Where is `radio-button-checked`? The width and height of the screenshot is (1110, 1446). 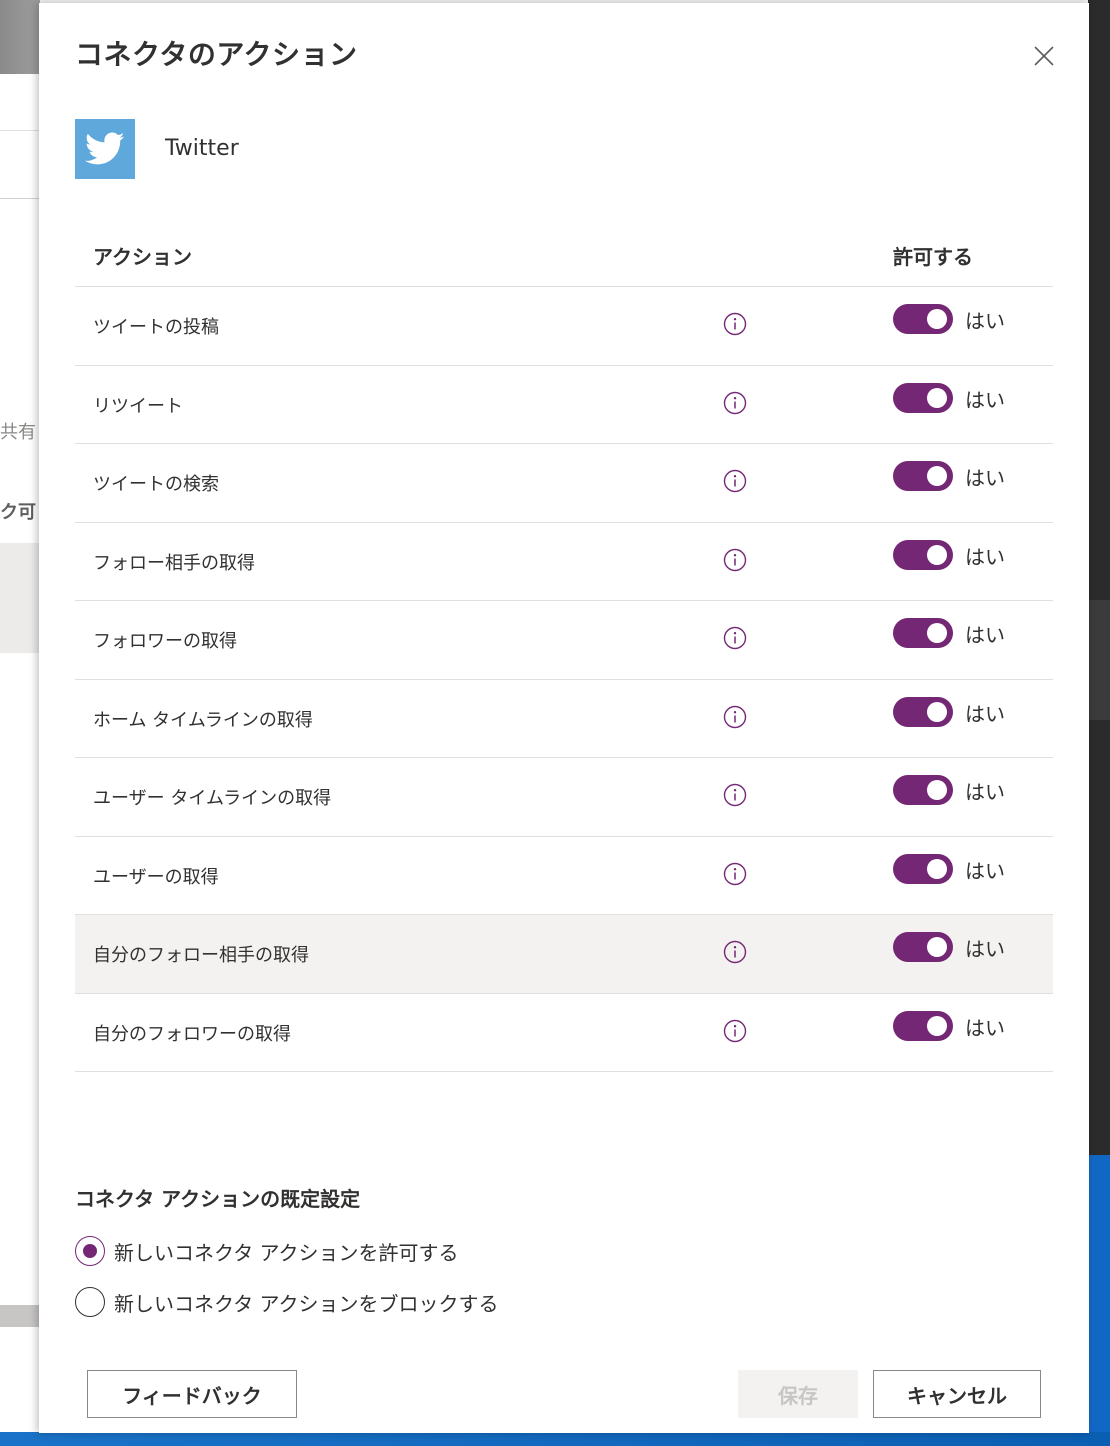
radio-button-checked is located at coordinates (90, 1251).